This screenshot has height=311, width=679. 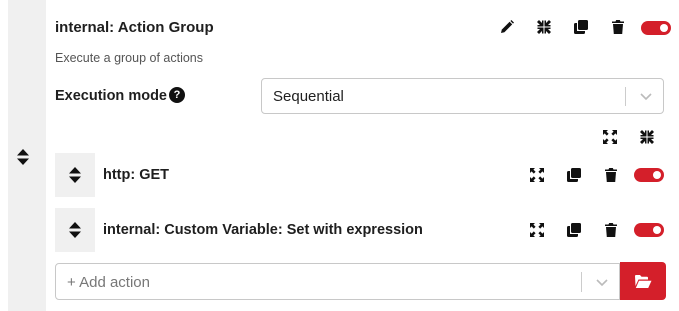 I want to click on add-action-select: + Add action, so click(x=337, y=281).